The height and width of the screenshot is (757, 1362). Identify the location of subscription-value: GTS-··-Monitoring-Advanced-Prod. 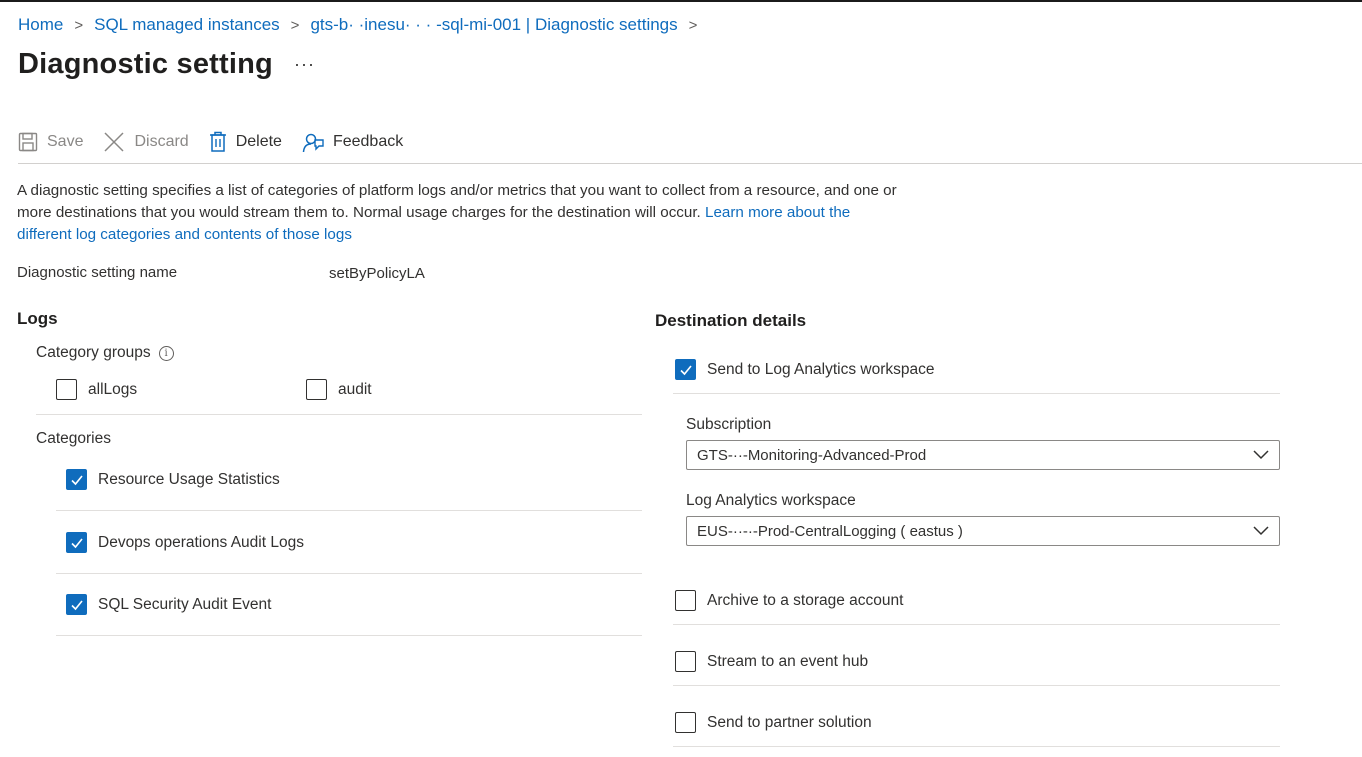
(812, 455).